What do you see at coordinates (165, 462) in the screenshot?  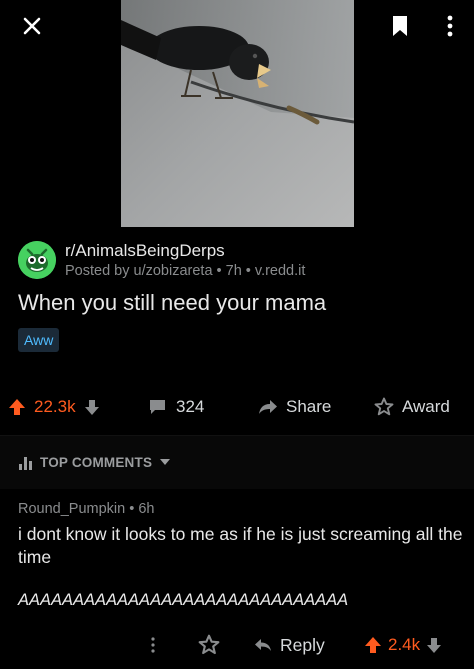 I see `chevron-down-icon` at bounding box center [165, 462].